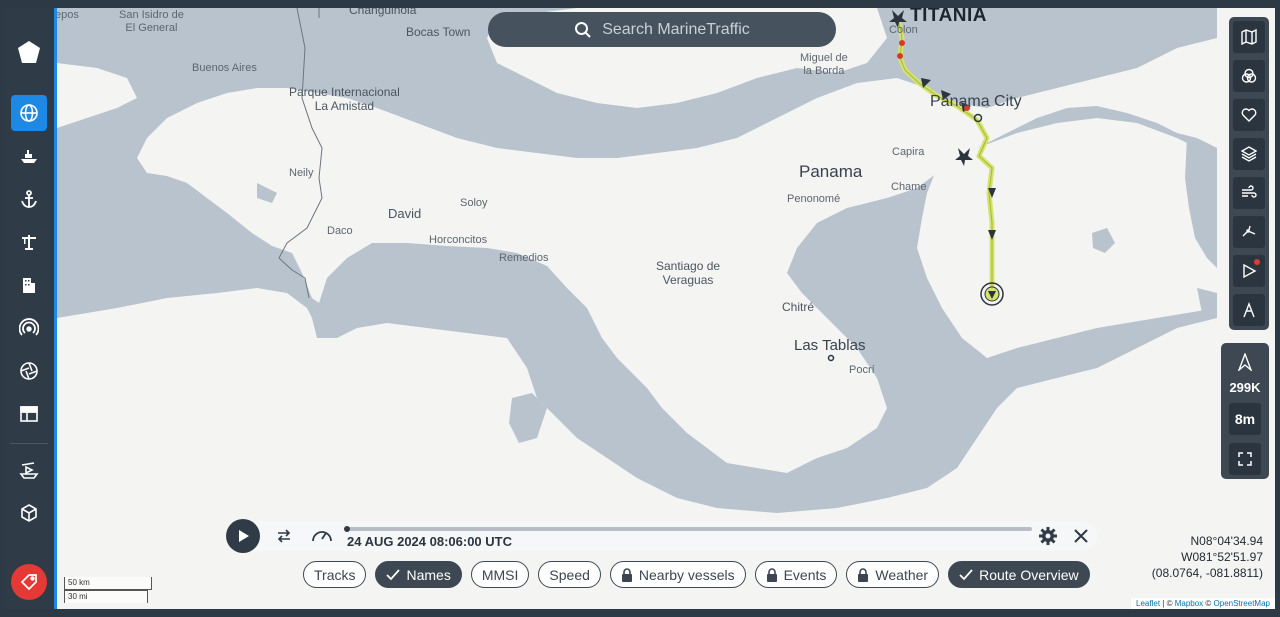  What do you see at coordinates (524, 258) in the screenshot?
I see `map-label-remedios: Remedios` at bounding box center [524, 258].